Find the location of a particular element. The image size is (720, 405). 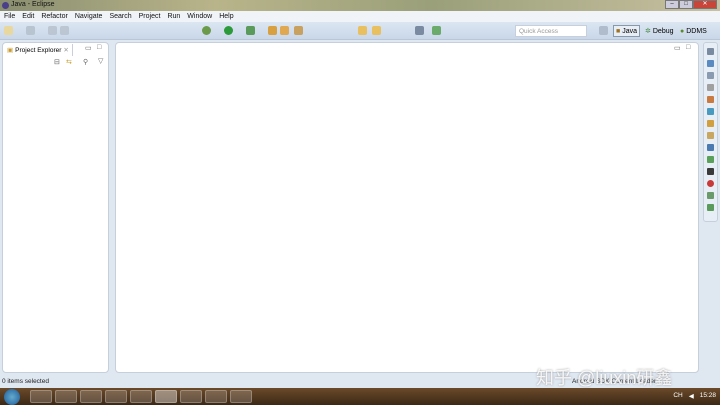

collapse-all-icon: ⊟ is located at coordinates (57, 62).